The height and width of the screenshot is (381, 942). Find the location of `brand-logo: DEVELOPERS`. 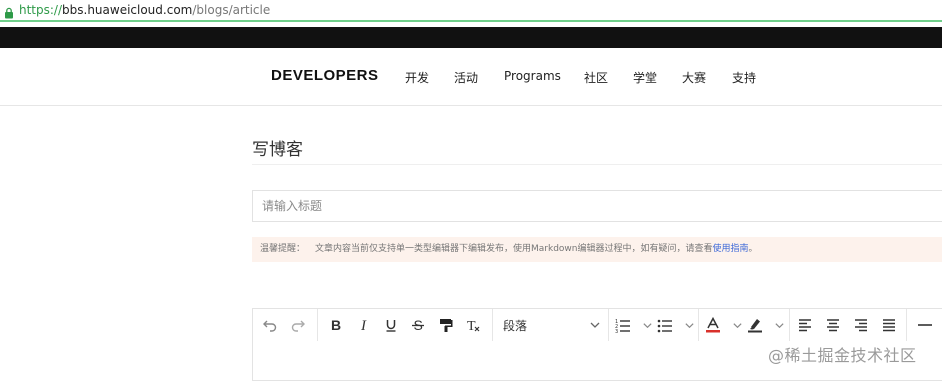

brand-logo: DEVELOPERS is located at coordinates (325, 75).